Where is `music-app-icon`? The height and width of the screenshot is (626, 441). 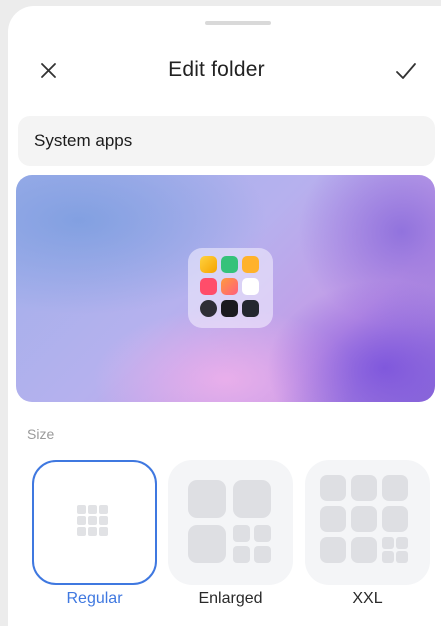
music-app-icon is located at coordinates (208, 286).